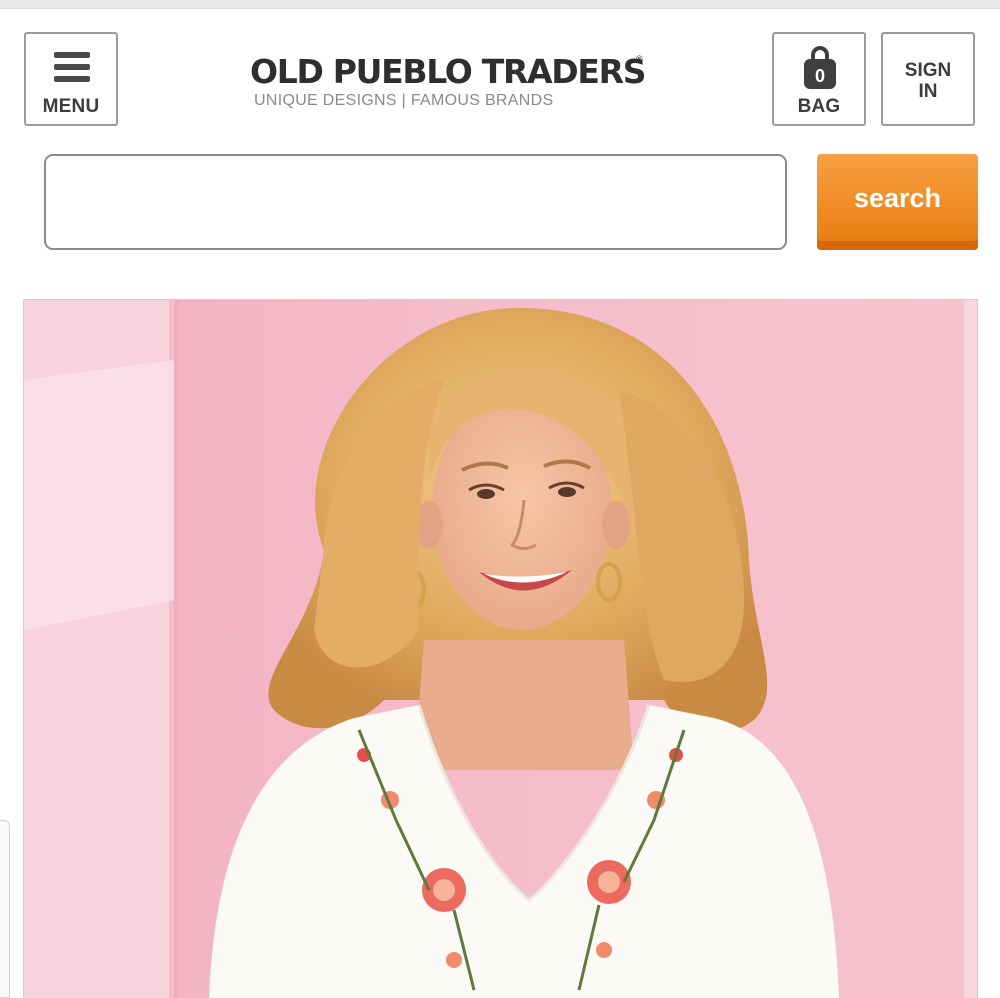 Image resolution: width=1000 pixels, height=998 pixels. What do you see at coordinates (5, 909) in the screenshot?
I see `side-feedback-tab` at bounding box center [5, 909].